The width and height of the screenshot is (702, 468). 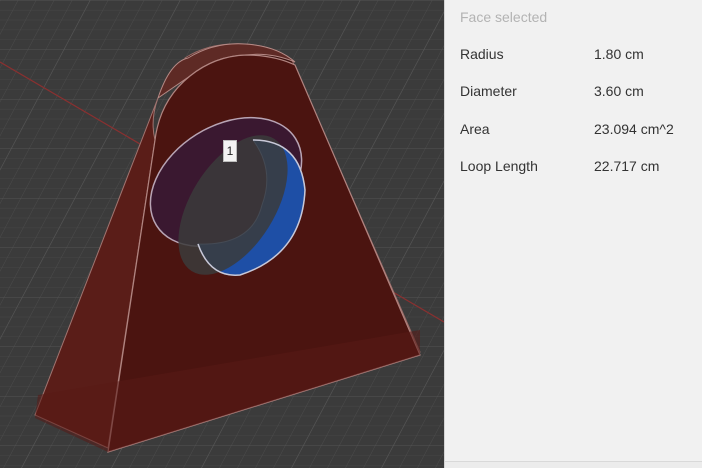 I want to click on property-row-diameter: Diameter 3.60 cm, so click(x=578, y=93).